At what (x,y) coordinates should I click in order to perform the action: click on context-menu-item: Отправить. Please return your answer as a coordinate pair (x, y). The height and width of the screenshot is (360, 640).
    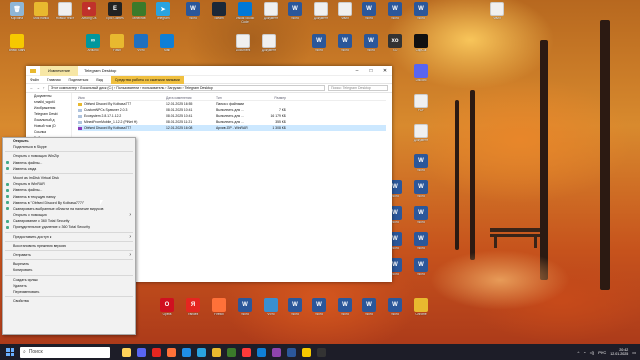
    Looking at the image, I should click on (69, 255).